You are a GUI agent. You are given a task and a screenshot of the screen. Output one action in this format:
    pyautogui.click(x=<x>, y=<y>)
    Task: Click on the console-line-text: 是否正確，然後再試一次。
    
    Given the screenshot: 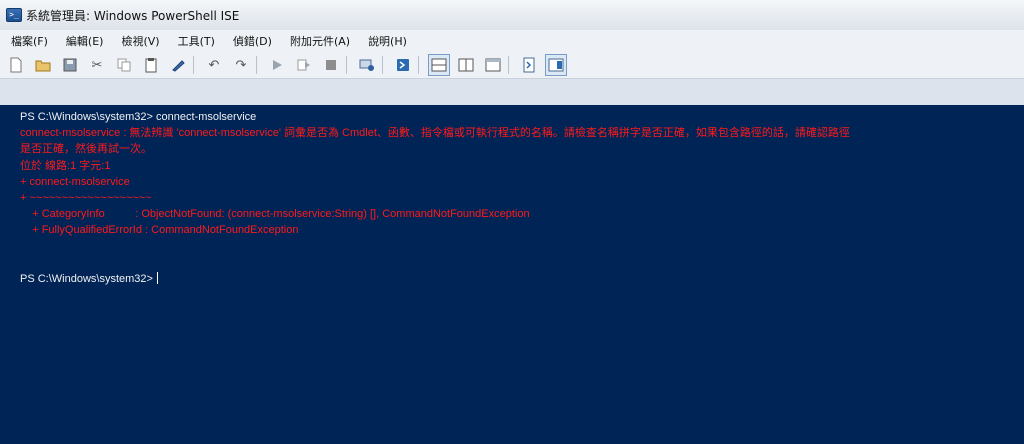 What is the action you would take?
    pyautogui.click(x=86, y=149)
    